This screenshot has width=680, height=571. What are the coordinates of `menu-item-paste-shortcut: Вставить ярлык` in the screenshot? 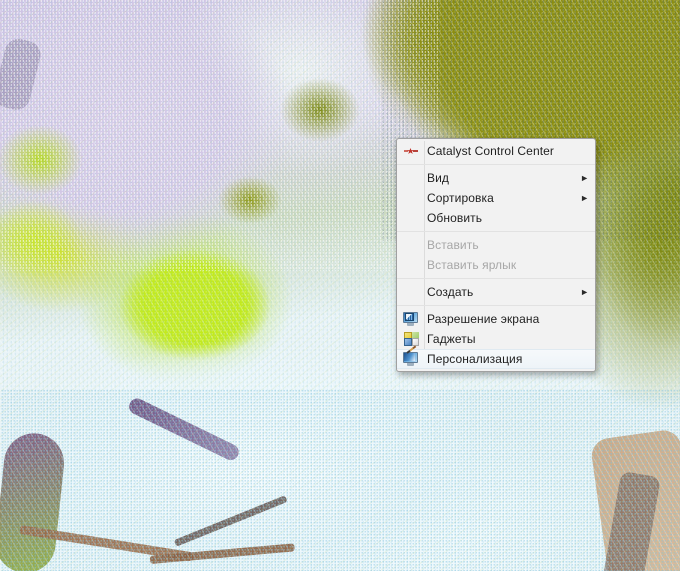 It's located at (496, 265).